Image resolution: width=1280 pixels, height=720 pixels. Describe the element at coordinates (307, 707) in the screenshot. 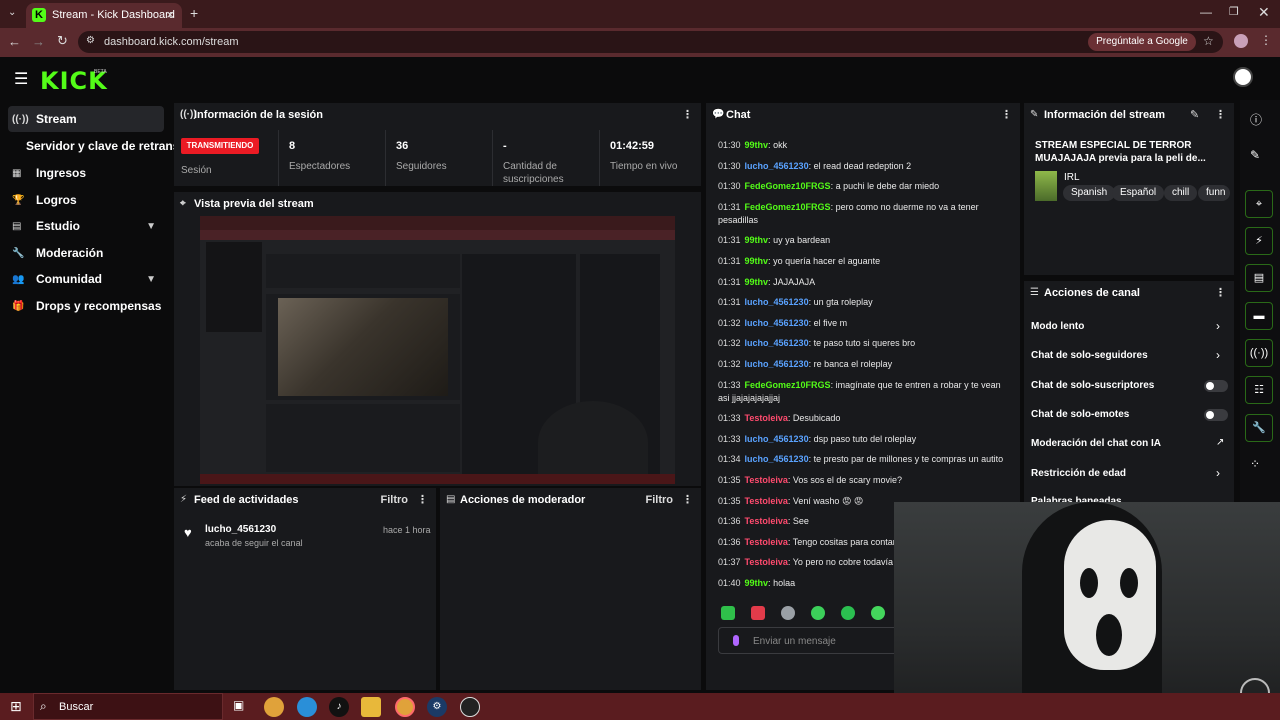

I see `edge-icon` at that location.